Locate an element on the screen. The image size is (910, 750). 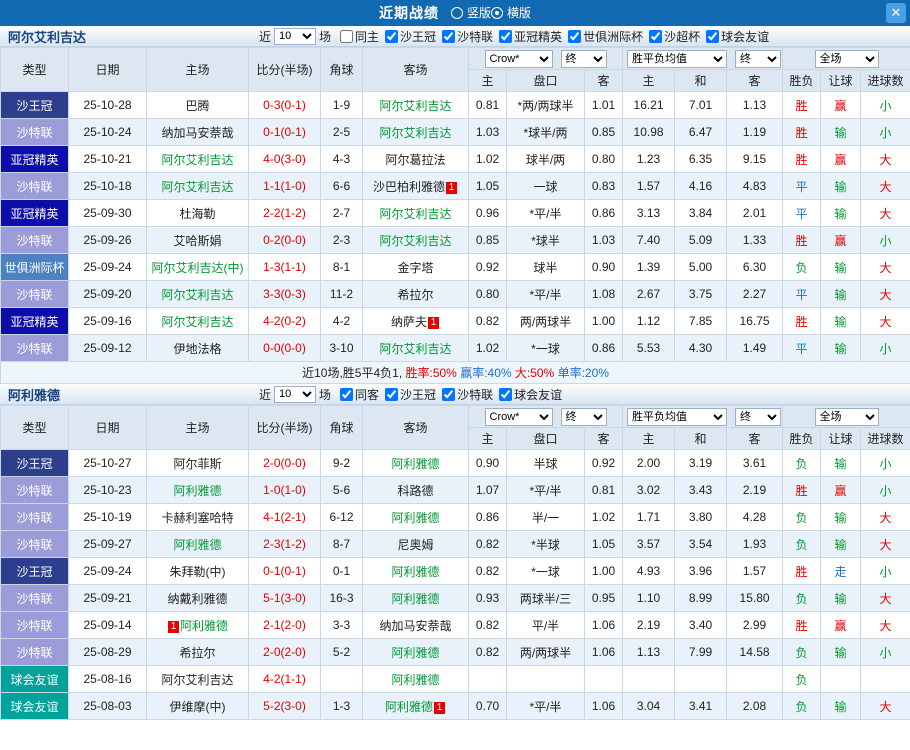
team-name-text: 科路德 is located at coordinates (415, 490).